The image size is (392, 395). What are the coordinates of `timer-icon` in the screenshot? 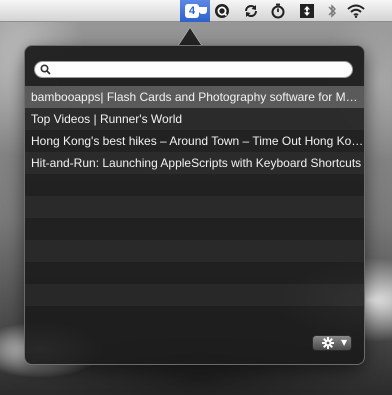 It's located at (278, 11).